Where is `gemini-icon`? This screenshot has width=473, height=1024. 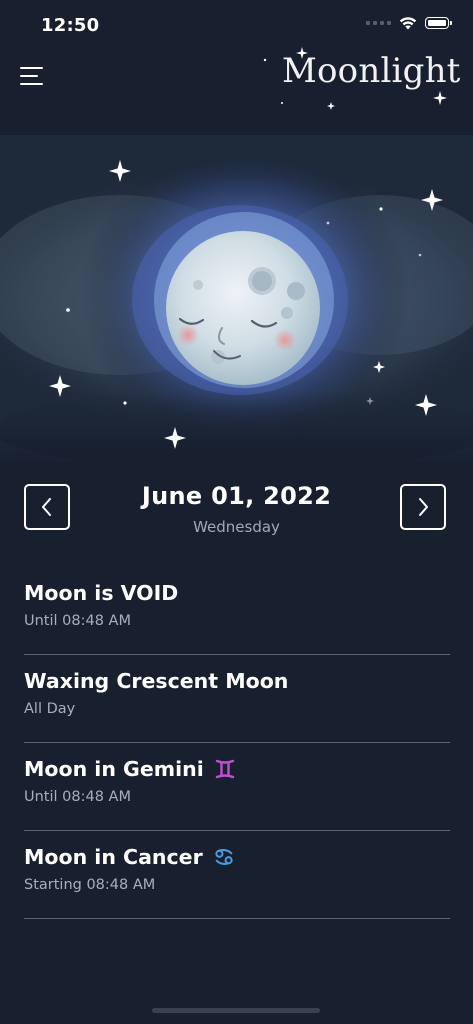 gemini-icon is located at coordinates (225, 769).